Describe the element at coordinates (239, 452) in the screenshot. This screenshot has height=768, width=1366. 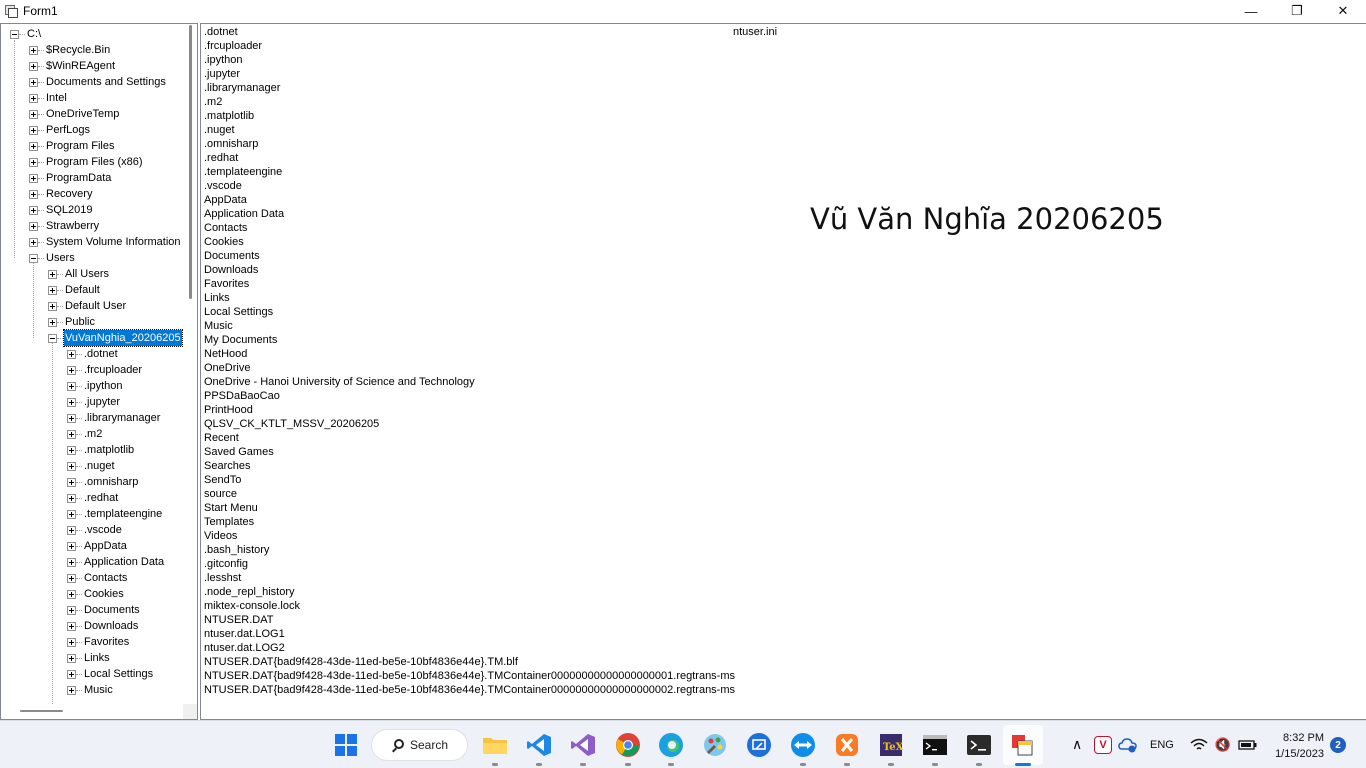
I see `list-item: Saved Games` at that location.